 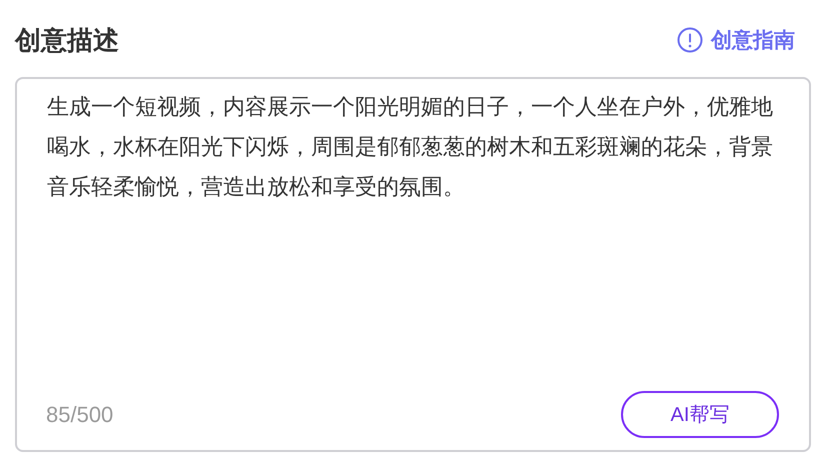 What do you see at coordinates (80, 415) in the screenshot?
I see `character-counter: 85/500` at bounding box center [80, 415].